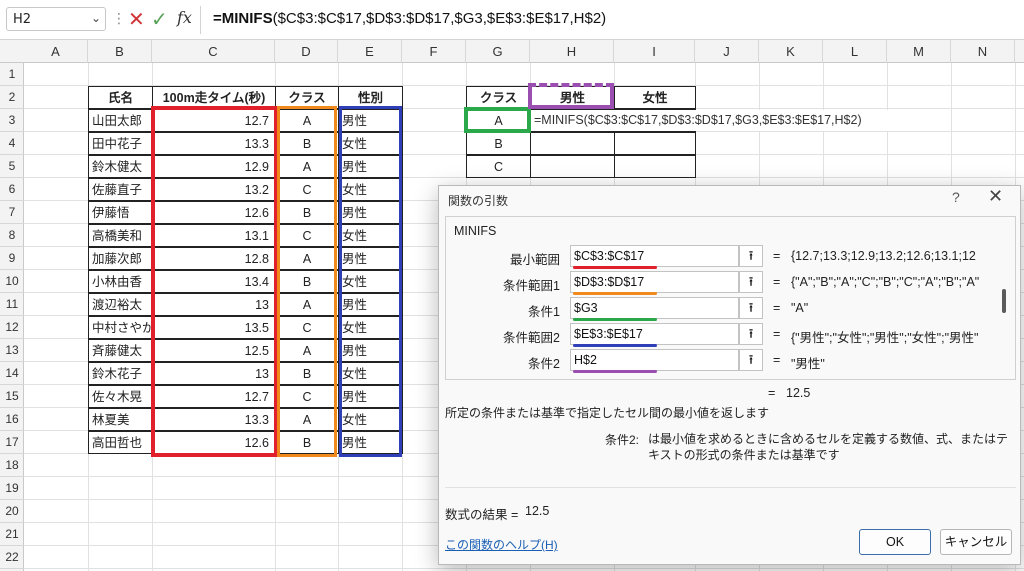  Describe the element at coordinates (919, 51) in the screenshot. I see `column-header-M: M` at that location.